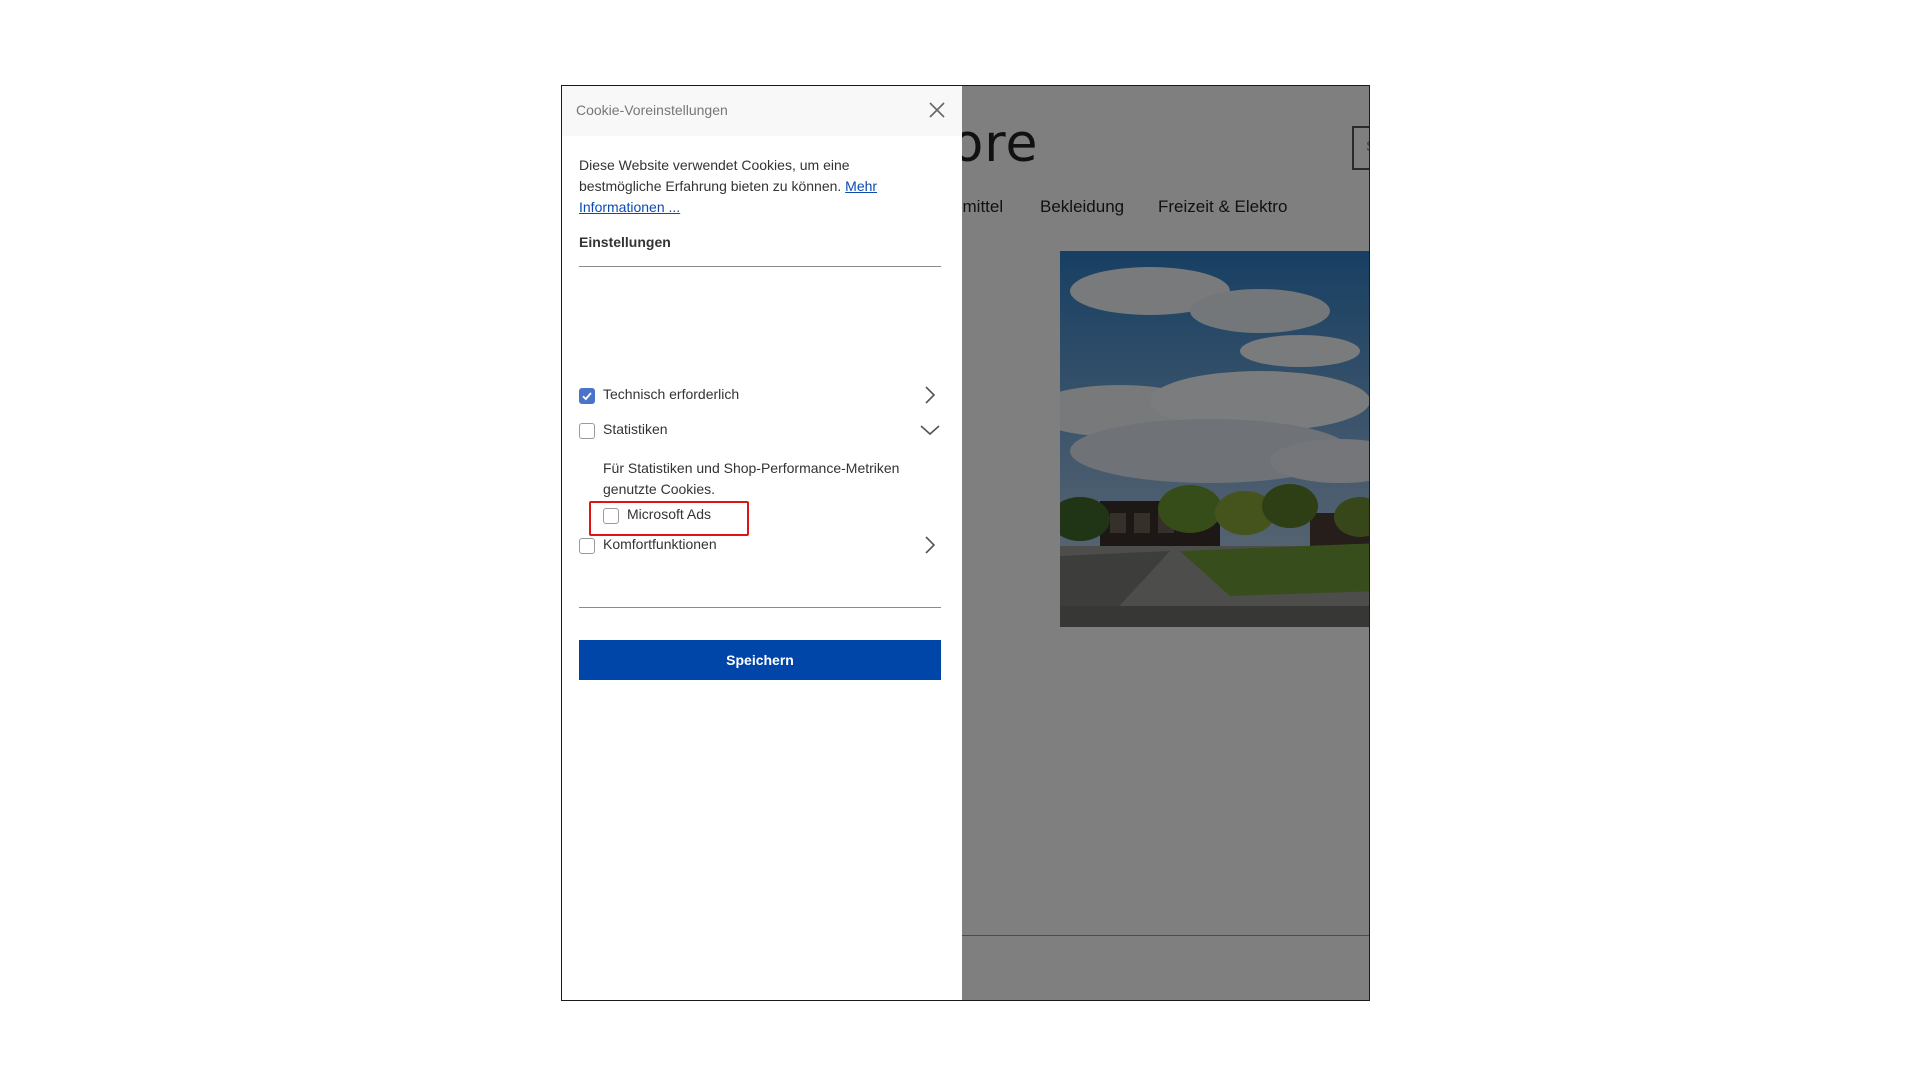  I want to click on cookie-group-label: Statistiken, so click(635, 429).